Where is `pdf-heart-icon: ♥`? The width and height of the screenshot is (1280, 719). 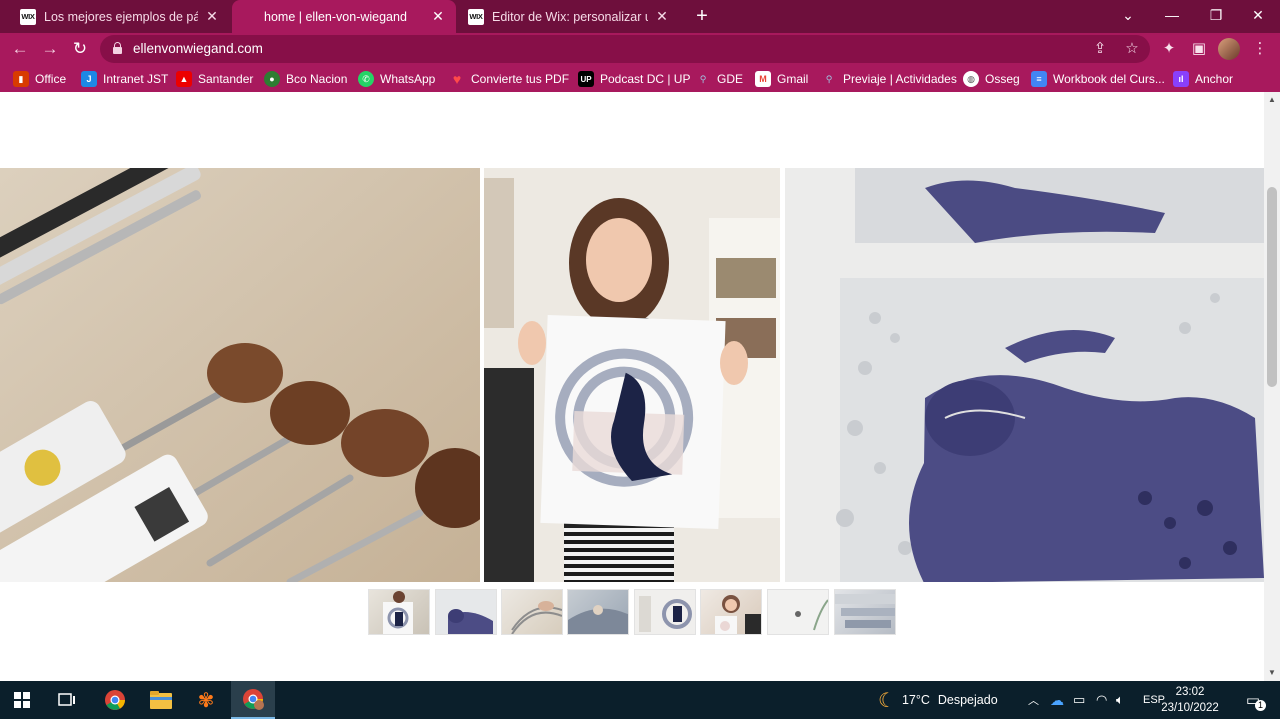
pdf-heart-icon: ♥ is located at coordinates (457, 79).